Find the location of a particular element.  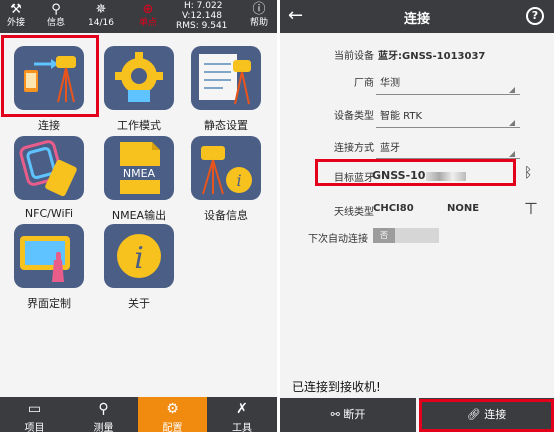

survey-icon: ⚲ is located at coordinates (103, 409).